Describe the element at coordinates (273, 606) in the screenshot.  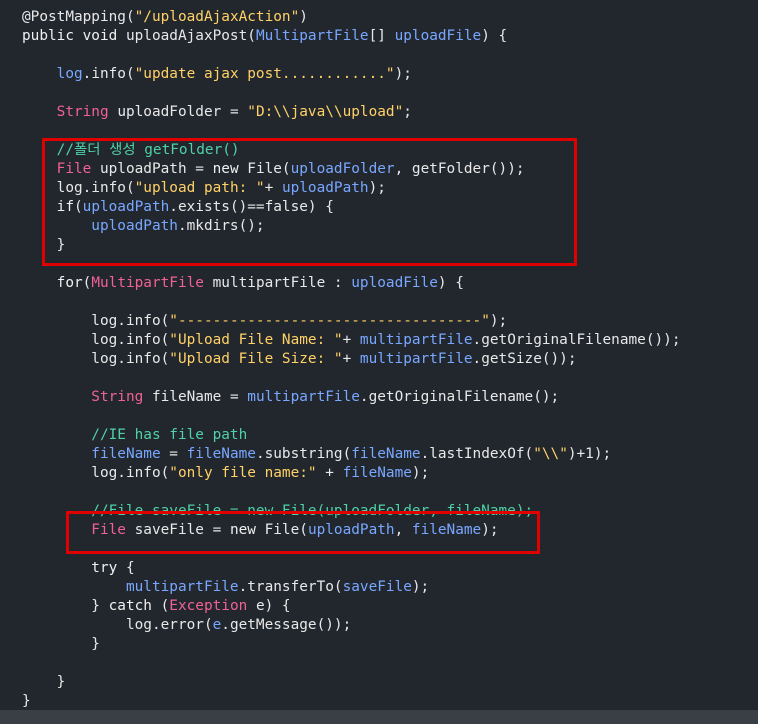
I see `code-token-plain: e) {` at that location.